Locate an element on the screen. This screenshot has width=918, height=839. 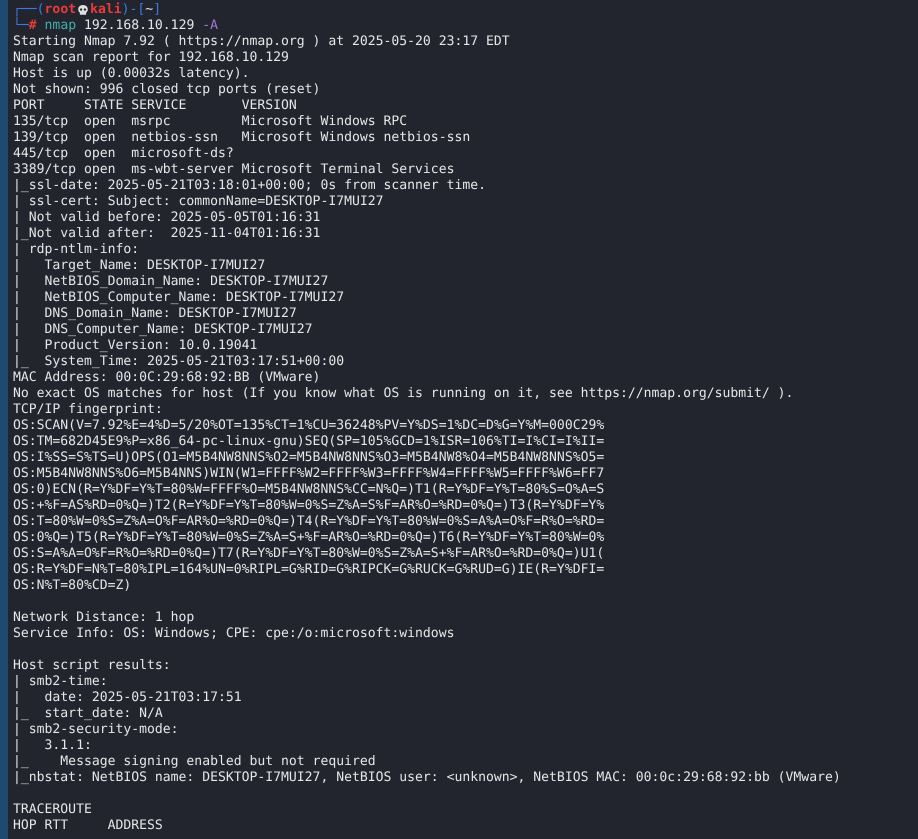
terminal-line: | Target_Name: DESKTOP-I7MUI27 is located at coordinates (139, 266).